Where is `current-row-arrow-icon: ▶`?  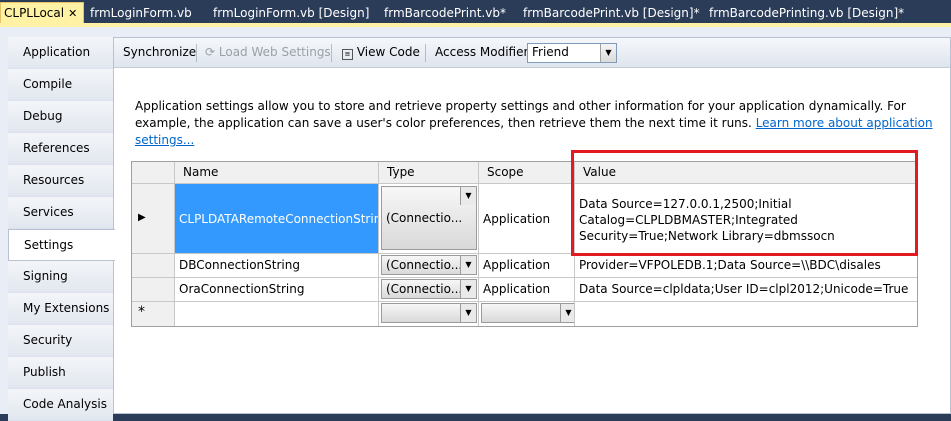
current-row-arrow-icon: ▶ is located at coordinates (142, 217).